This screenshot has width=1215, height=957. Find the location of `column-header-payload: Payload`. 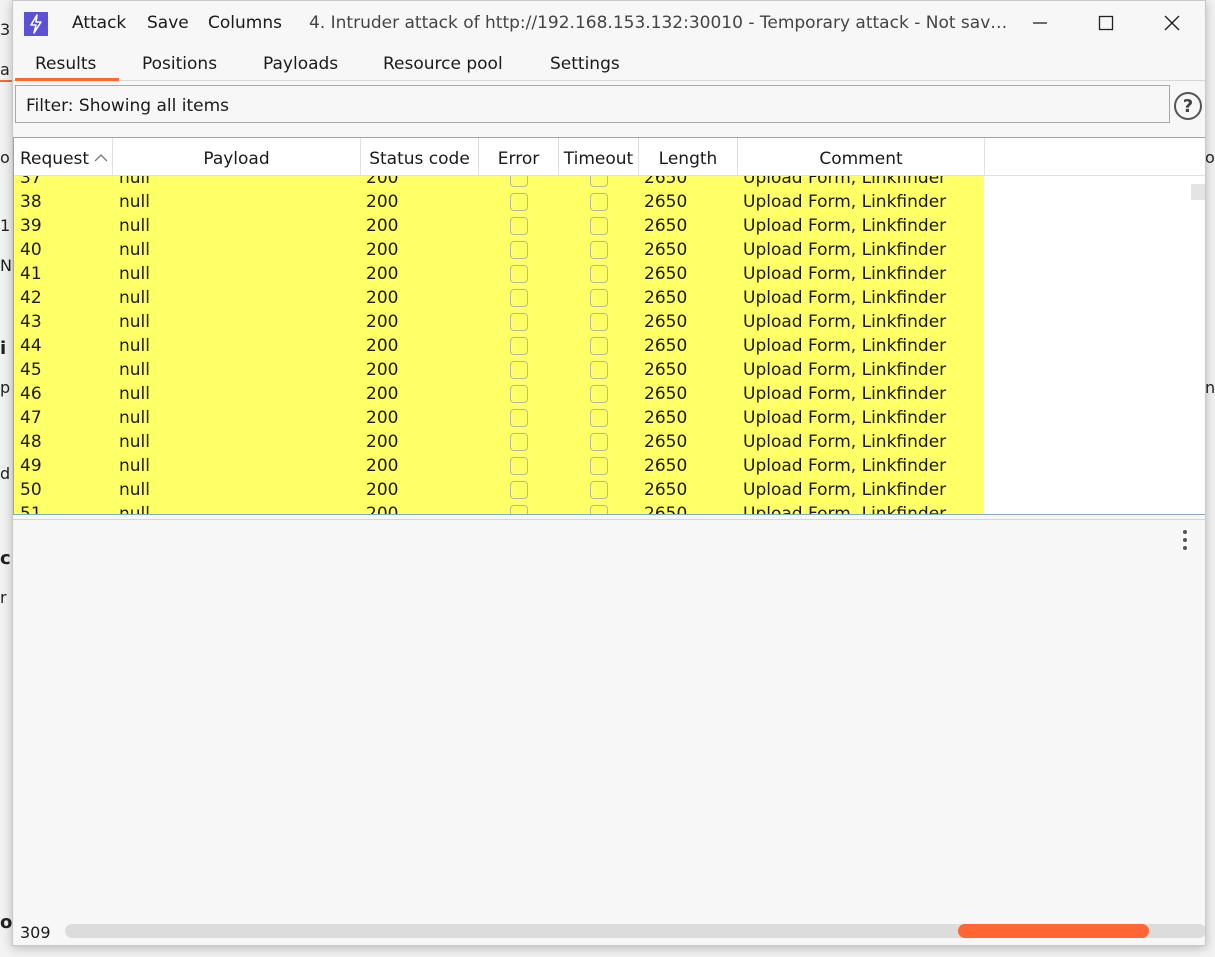

column-header-payload: Payload is located at coordinates (237, 157).